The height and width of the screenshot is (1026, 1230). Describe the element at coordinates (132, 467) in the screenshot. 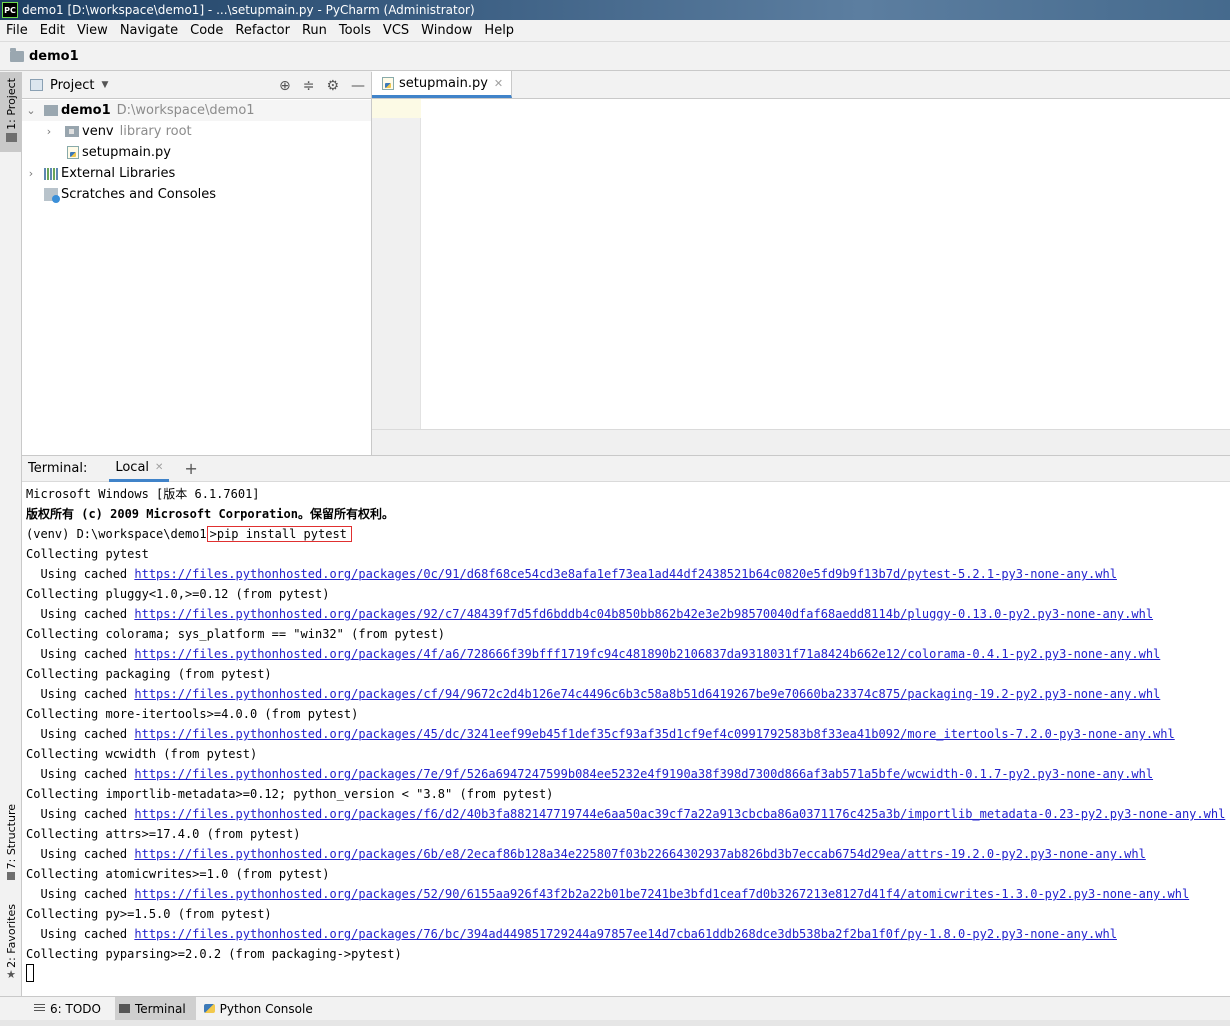

I see `terminal-tab-label: Local` at that location.